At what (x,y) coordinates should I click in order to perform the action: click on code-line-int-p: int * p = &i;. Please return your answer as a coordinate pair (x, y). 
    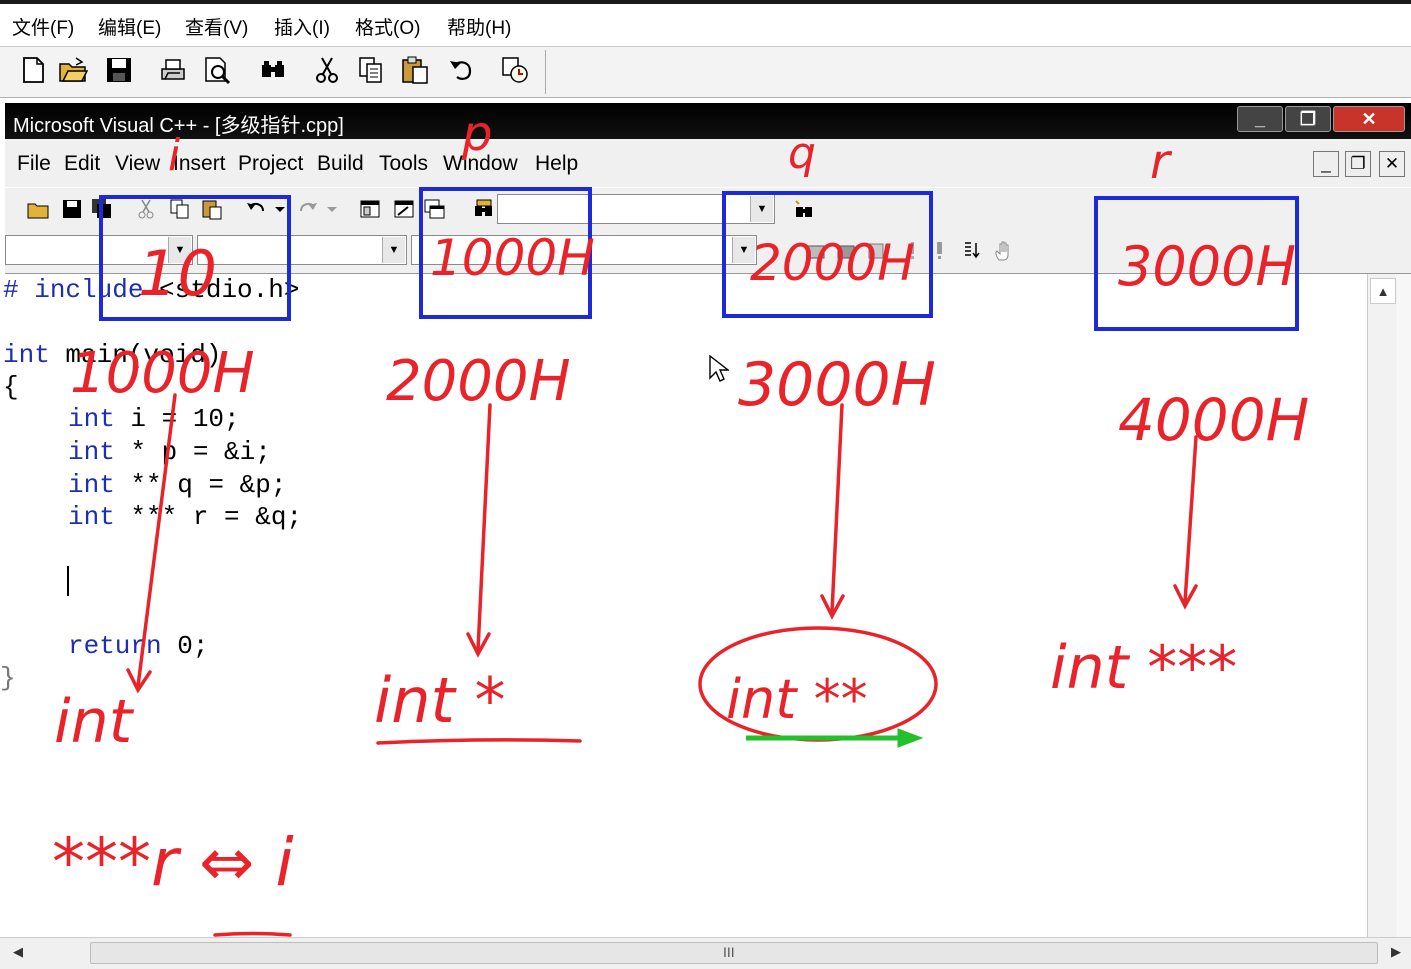
    Looking at the image, I should click on (169, 452).